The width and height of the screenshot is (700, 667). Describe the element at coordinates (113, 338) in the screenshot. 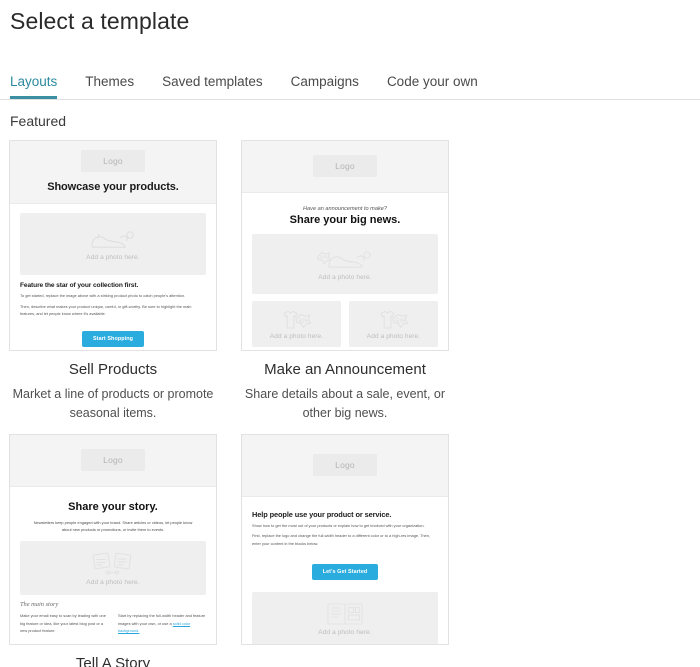

I see `start-shopping-button: Start Shopping` at that location.